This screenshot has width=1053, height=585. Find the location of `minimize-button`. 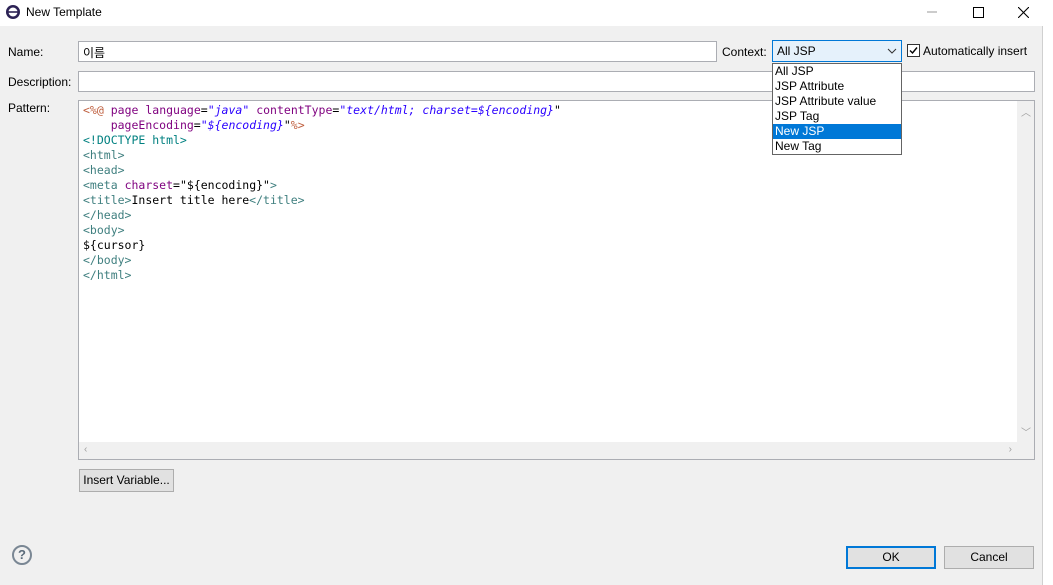

minimize-button is located at coordinates (932, 12).